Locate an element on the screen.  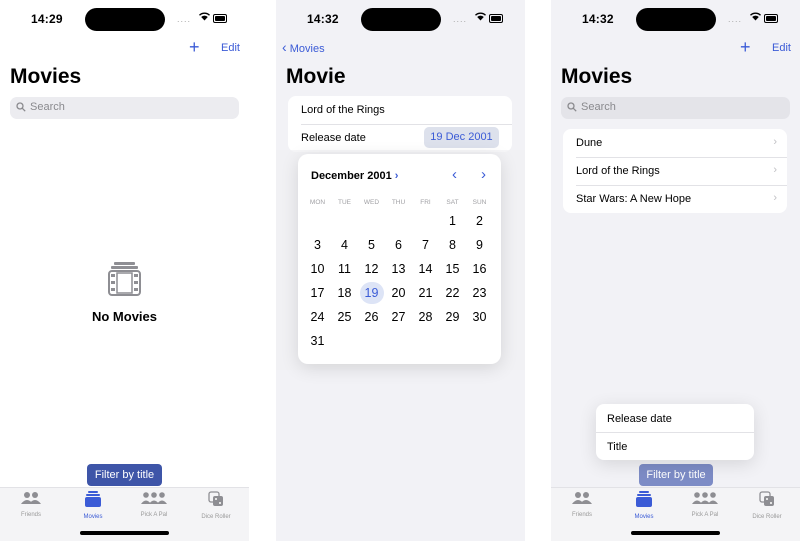
calendar-day: 31 is located at coordinates (318, 341).